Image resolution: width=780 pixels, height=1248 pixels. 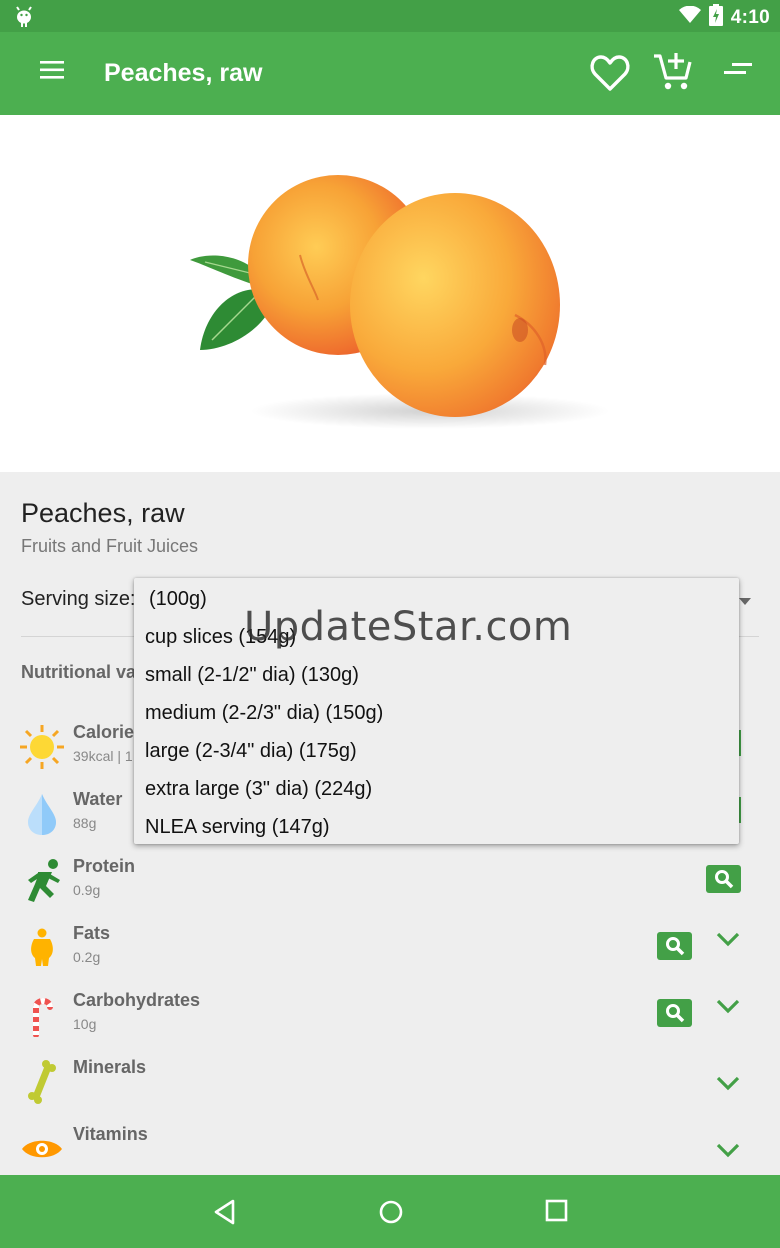 I want to click on status-time: 4:10, so click(x=750, y=17).